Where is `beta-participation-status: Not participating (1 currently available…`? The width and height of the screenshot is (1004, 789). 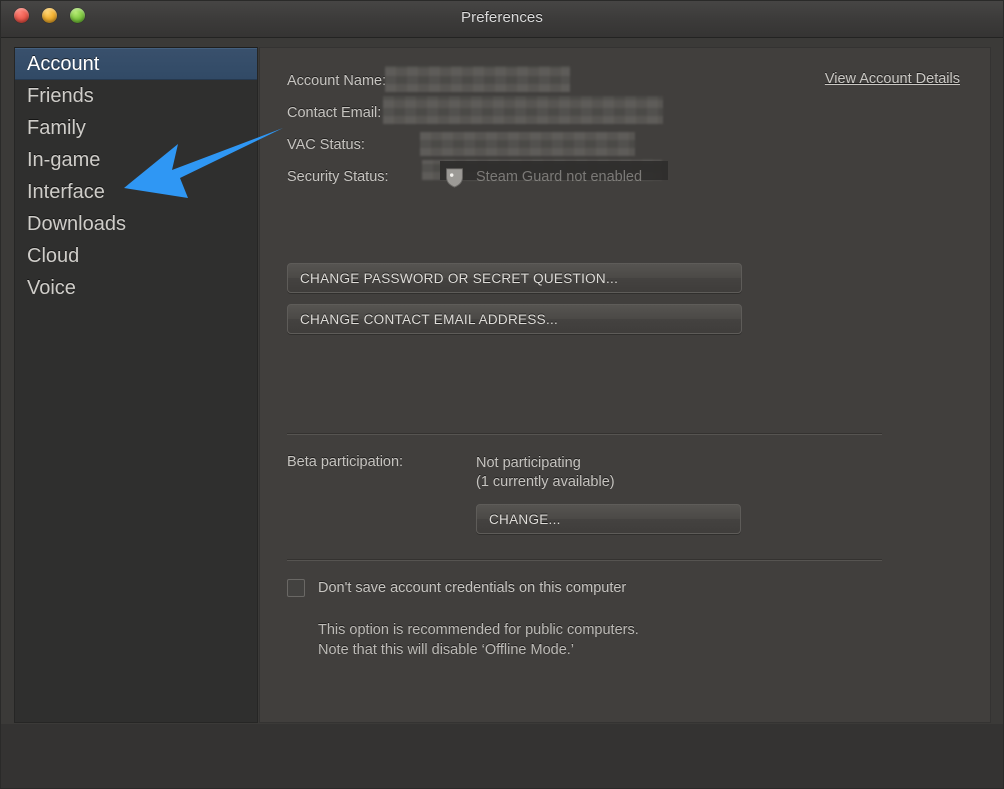 beta-participation-status: Not participating (1 currently available… is located at coordinates (545, 473).